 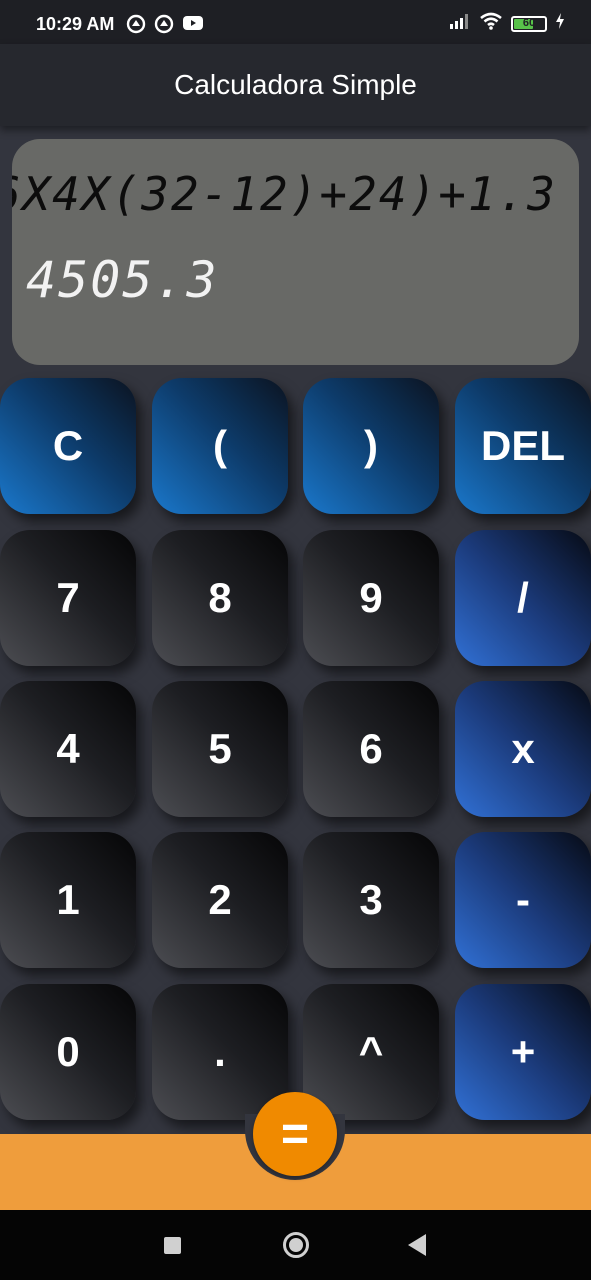 I want to click on digit-1-button: 1, so click(x=68, y=900).